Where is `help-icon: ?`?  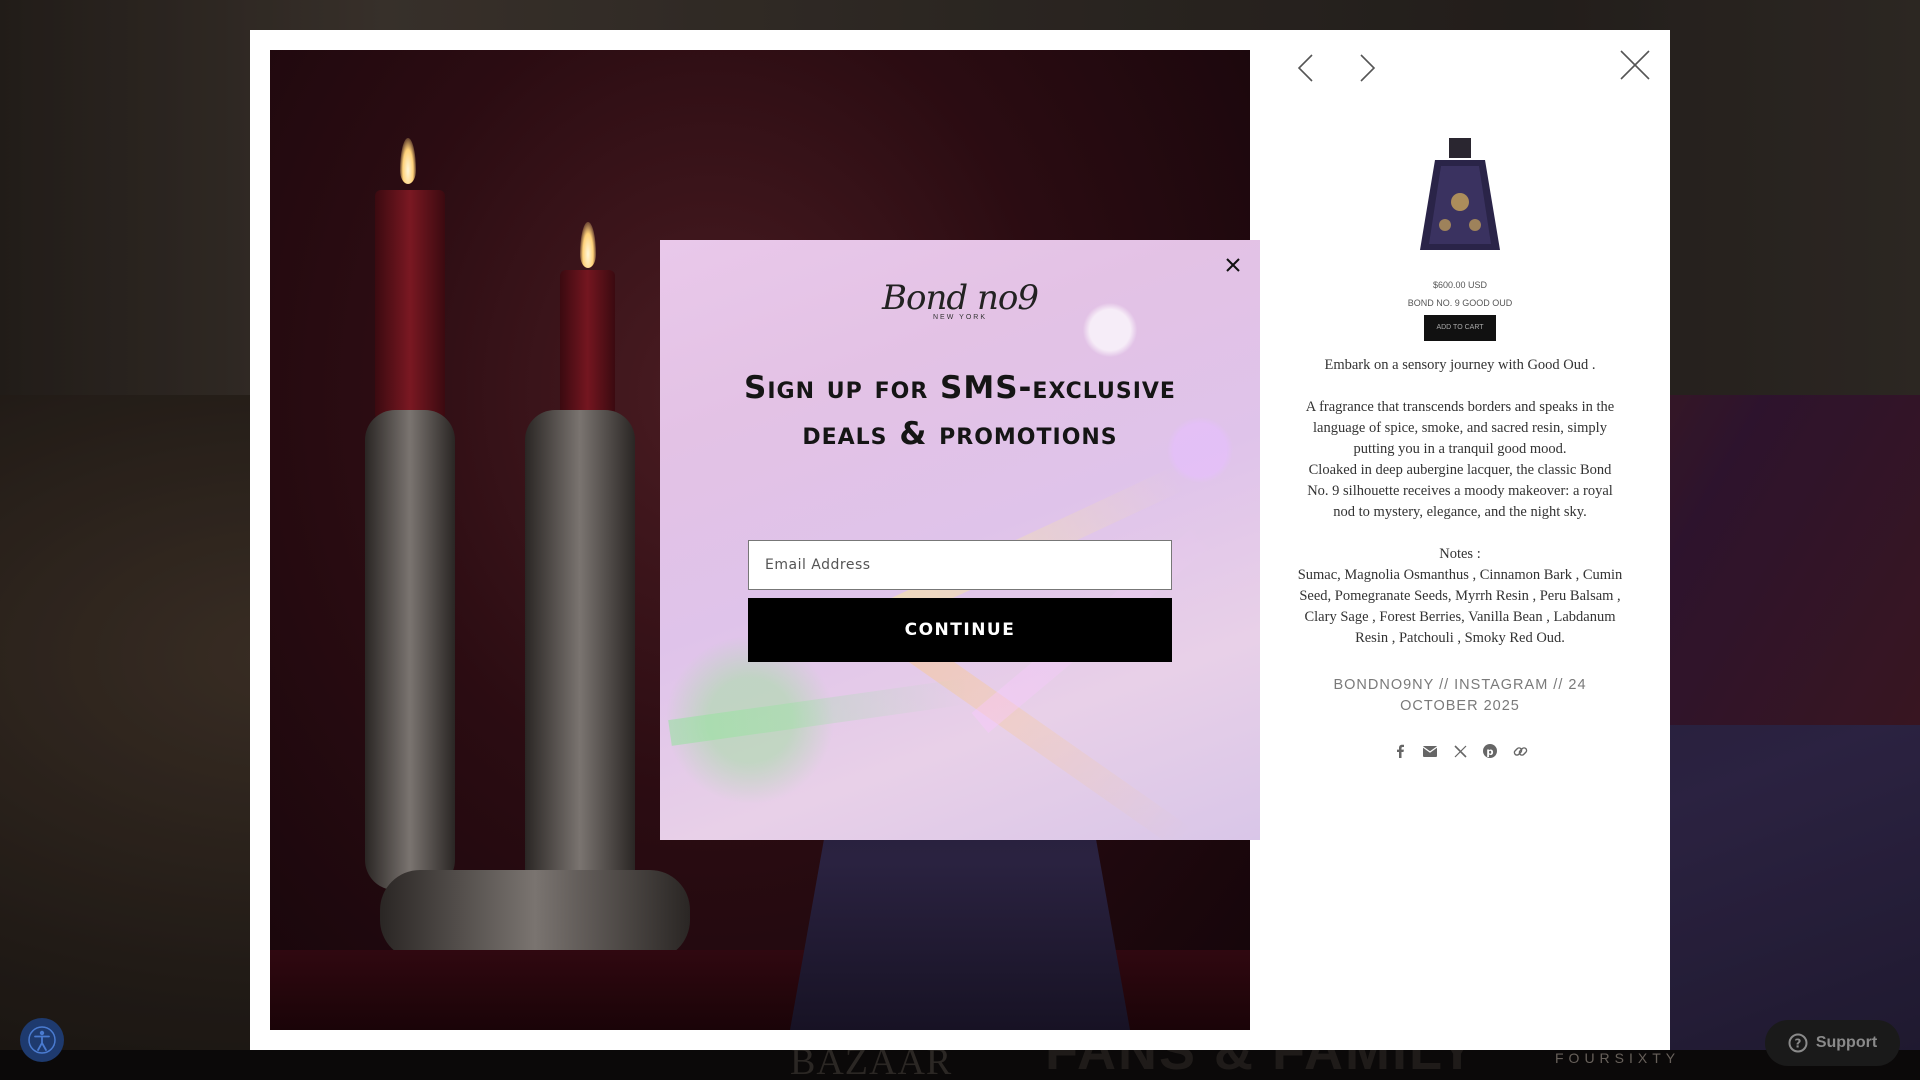
help-icon: ? is located at coordinates (1798, 1043).